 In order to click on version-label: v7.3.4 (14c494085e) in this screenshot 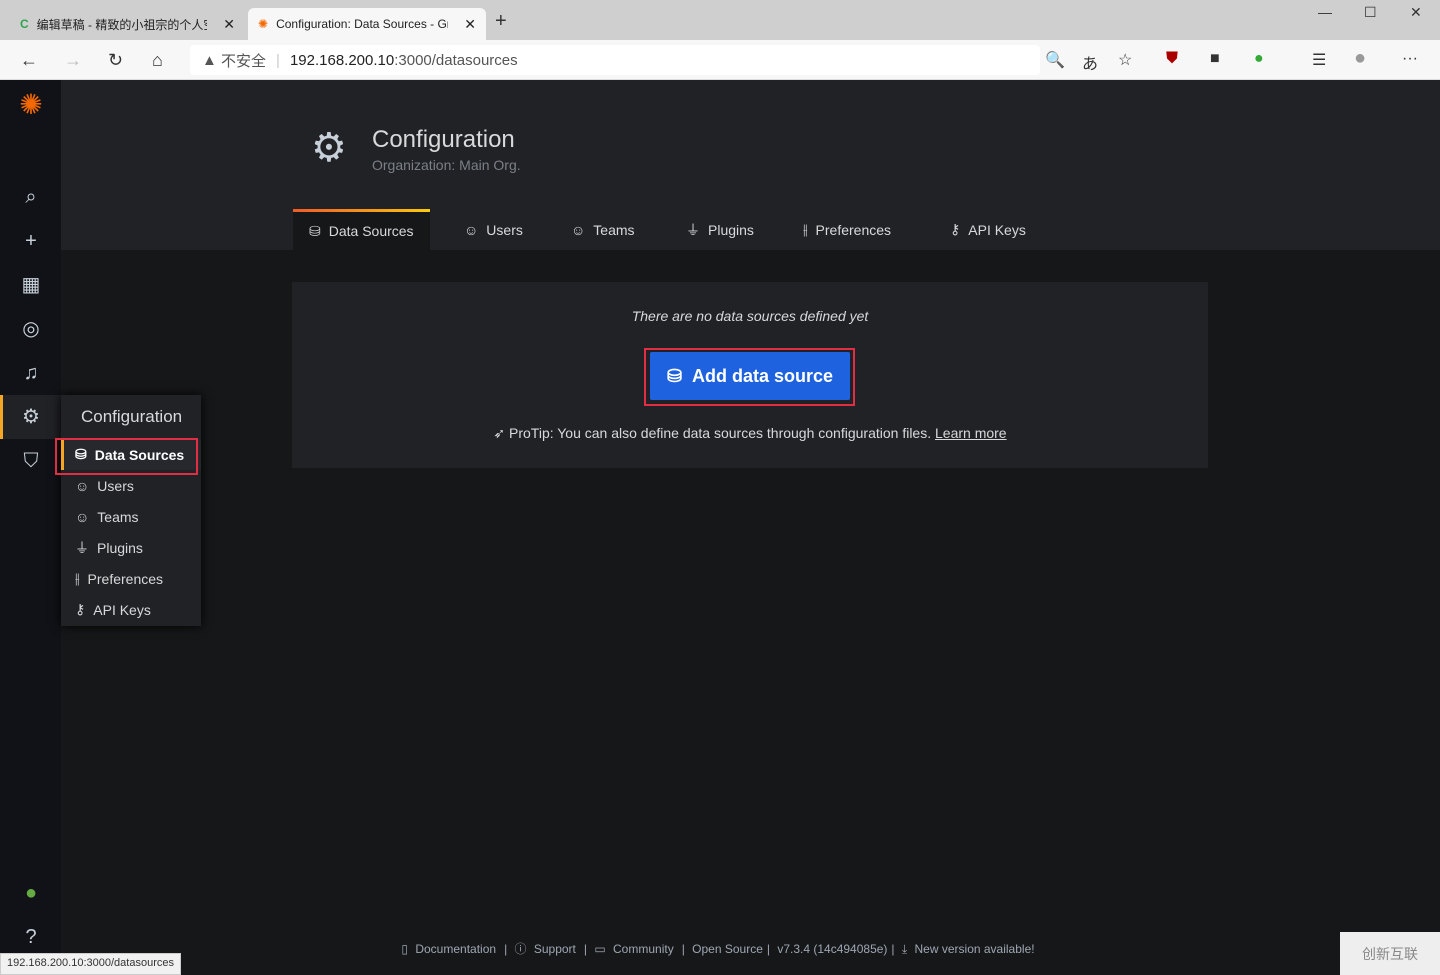, I will do `click(832, 949)`.